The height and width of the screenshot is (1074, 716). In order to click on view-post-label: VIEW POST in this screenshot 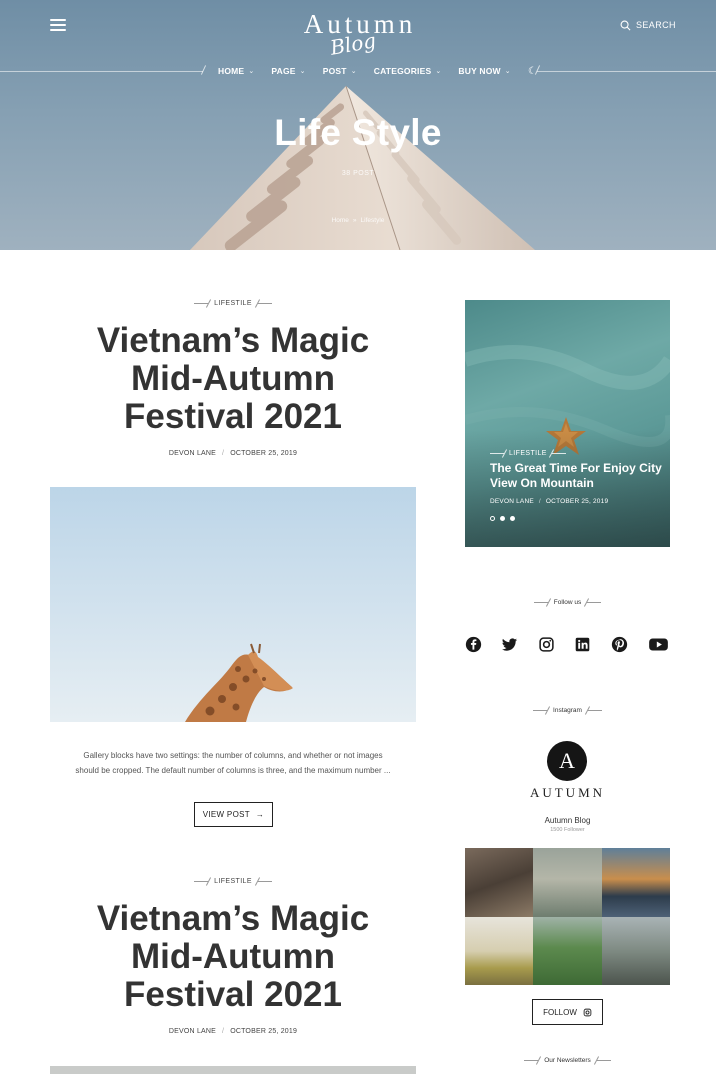, I will do `click(226, 814)`.